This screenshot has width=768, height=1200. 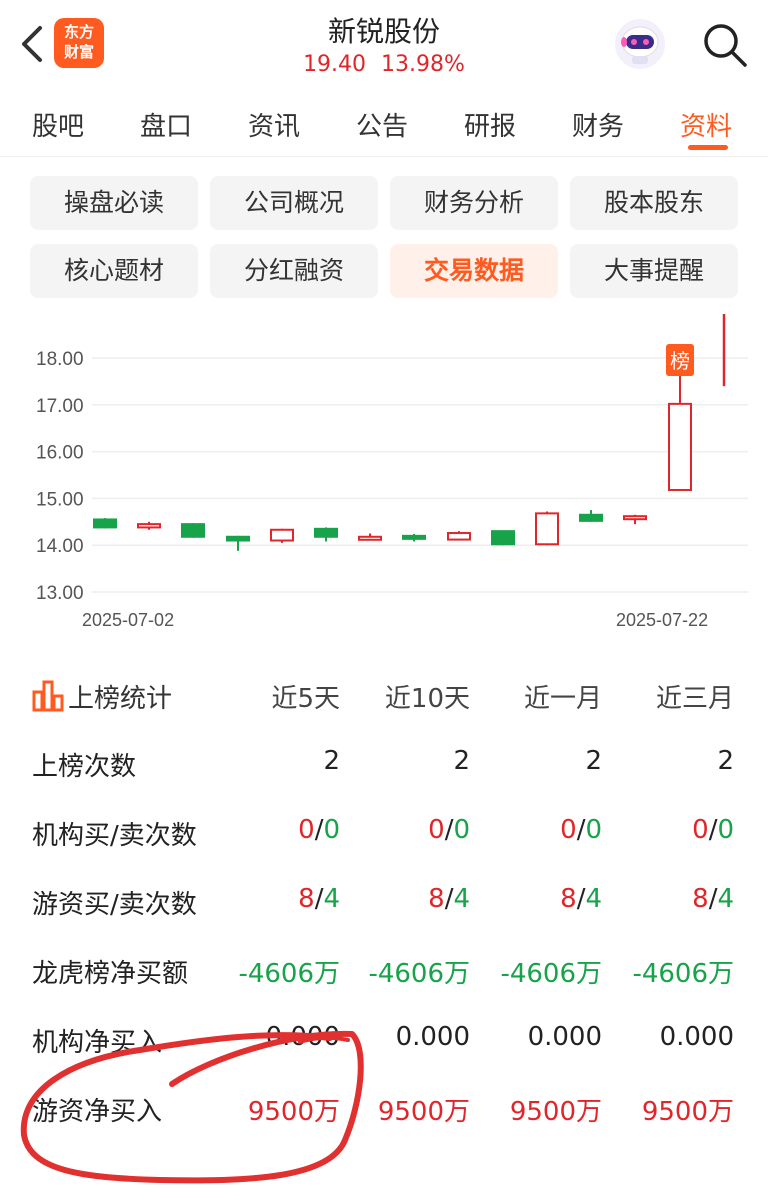 What do you see at coordinates (60, 406) in the screenshot?
I see `y-tick-label: 17.00` at bounding box center [60, 406].